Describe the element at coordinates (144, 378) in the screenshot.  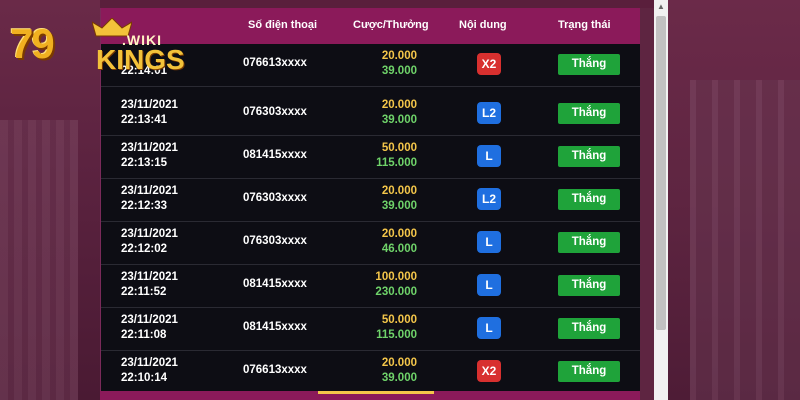
I see `row-time: 22:10:14` at that location.